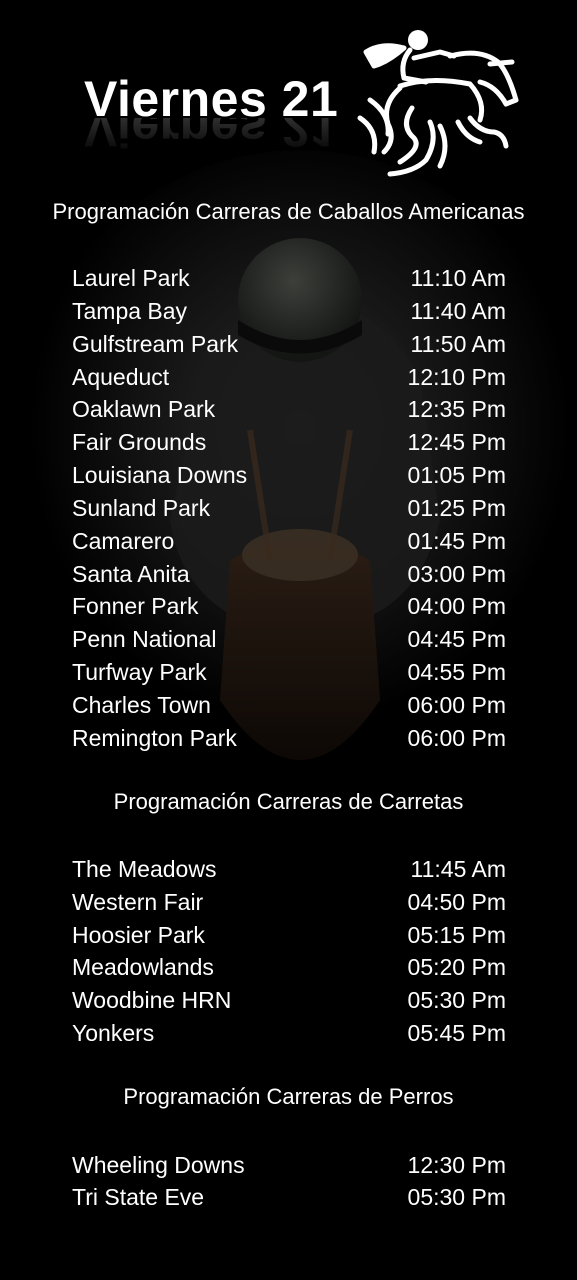 Image resolution: width=577 pixels, height=1280 pixels. What do you see at coordinates (138, 1196) in the screenshot?
I see `track-name: Tri State Eve` at bounding box center [138, 1196].